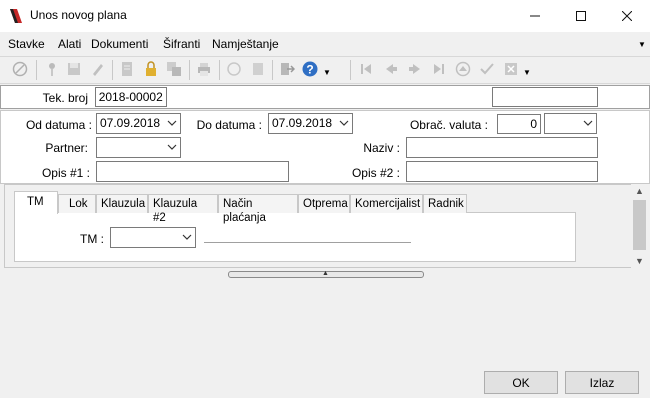  What do you see at coordinates (181, 44) in the screenshot?
I see `menu-sifranti: Šifranti` at bounding box center [181, 44].